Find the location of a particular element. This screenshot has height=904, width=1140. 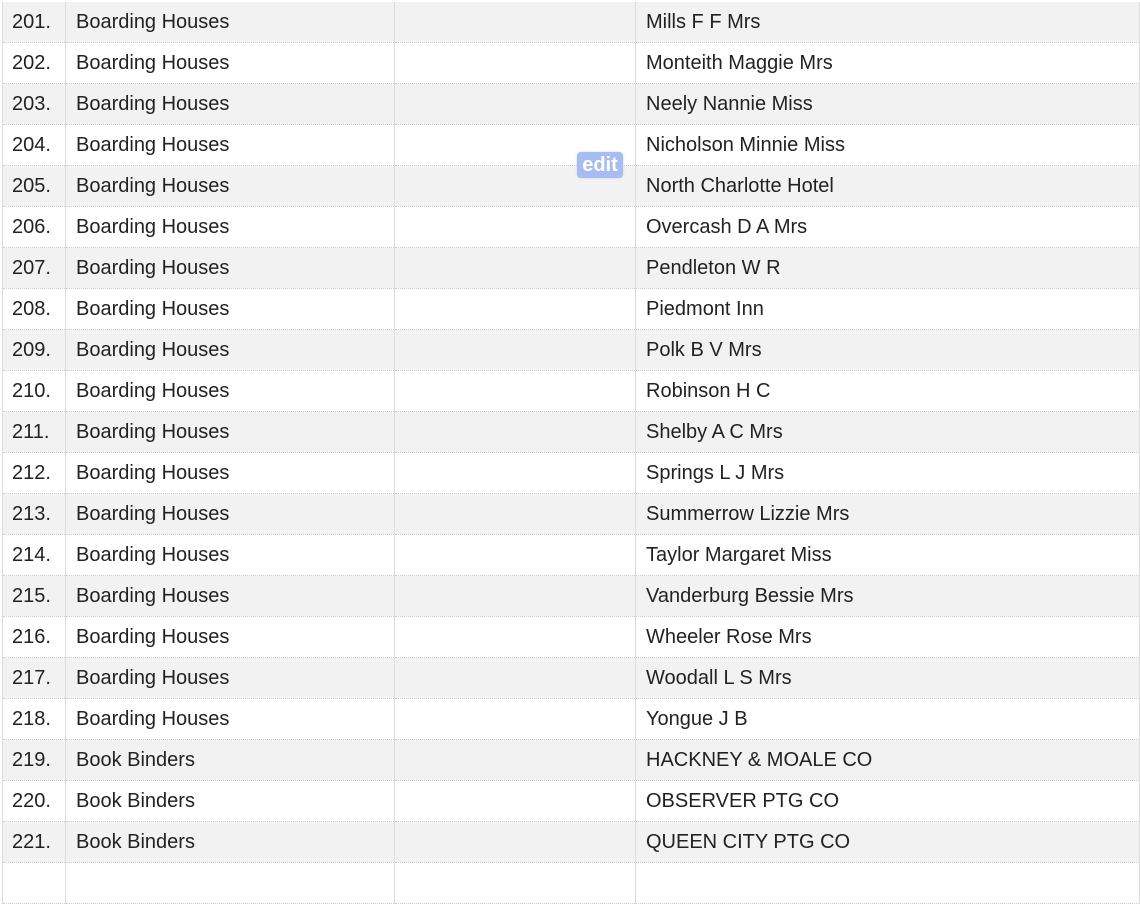

table-row: 209. Boarding Houses Polk B V Mrs is located at coordinates (571, 350).